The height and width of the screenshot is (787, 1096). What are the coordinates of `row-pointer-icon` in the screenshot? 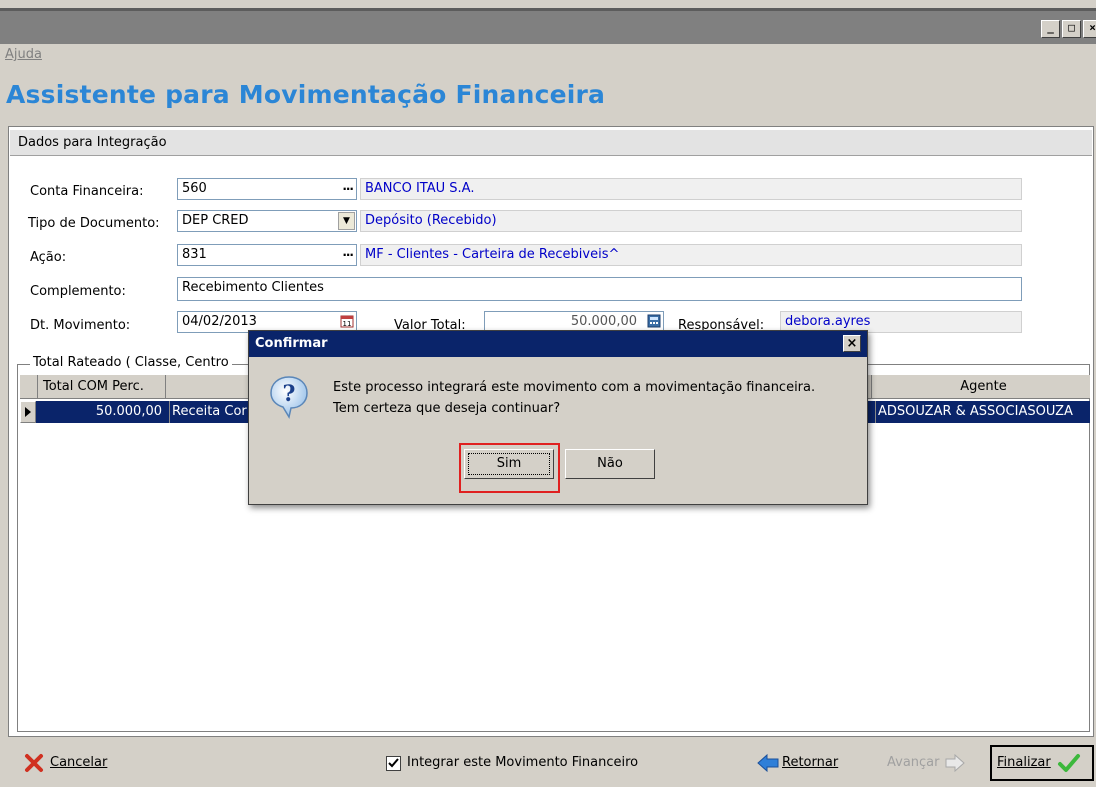 It's located at (28, 412).